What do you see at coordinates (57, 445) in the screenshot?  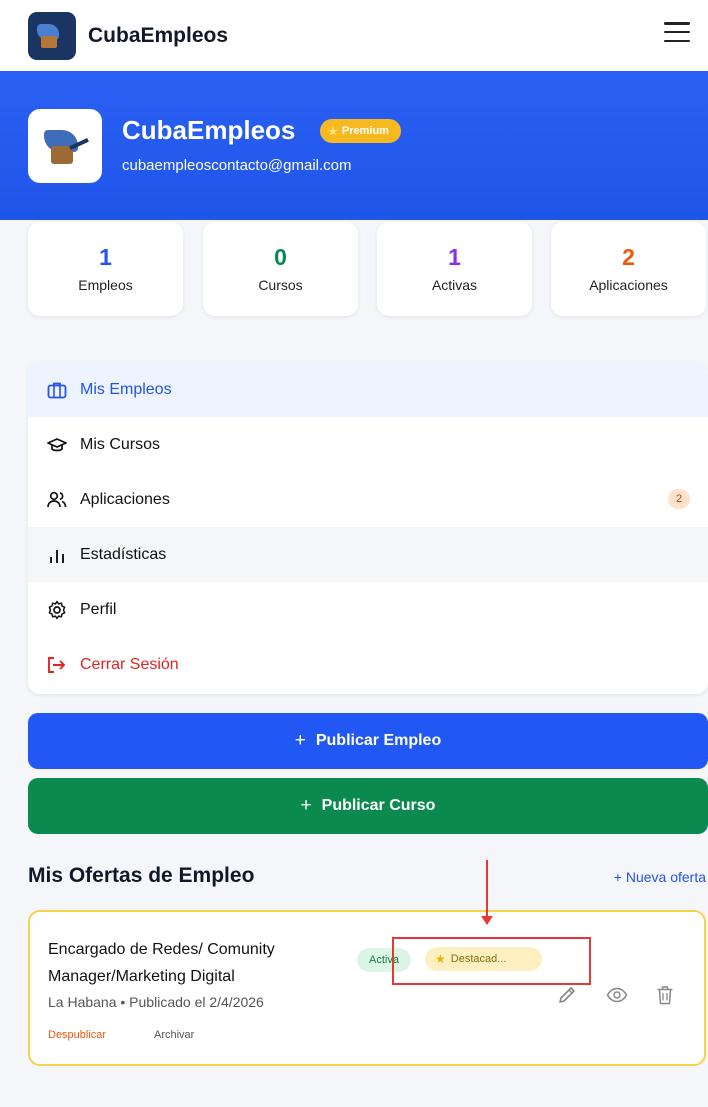 I see `graduation-cap-icon` at bounding box center [57, 445].